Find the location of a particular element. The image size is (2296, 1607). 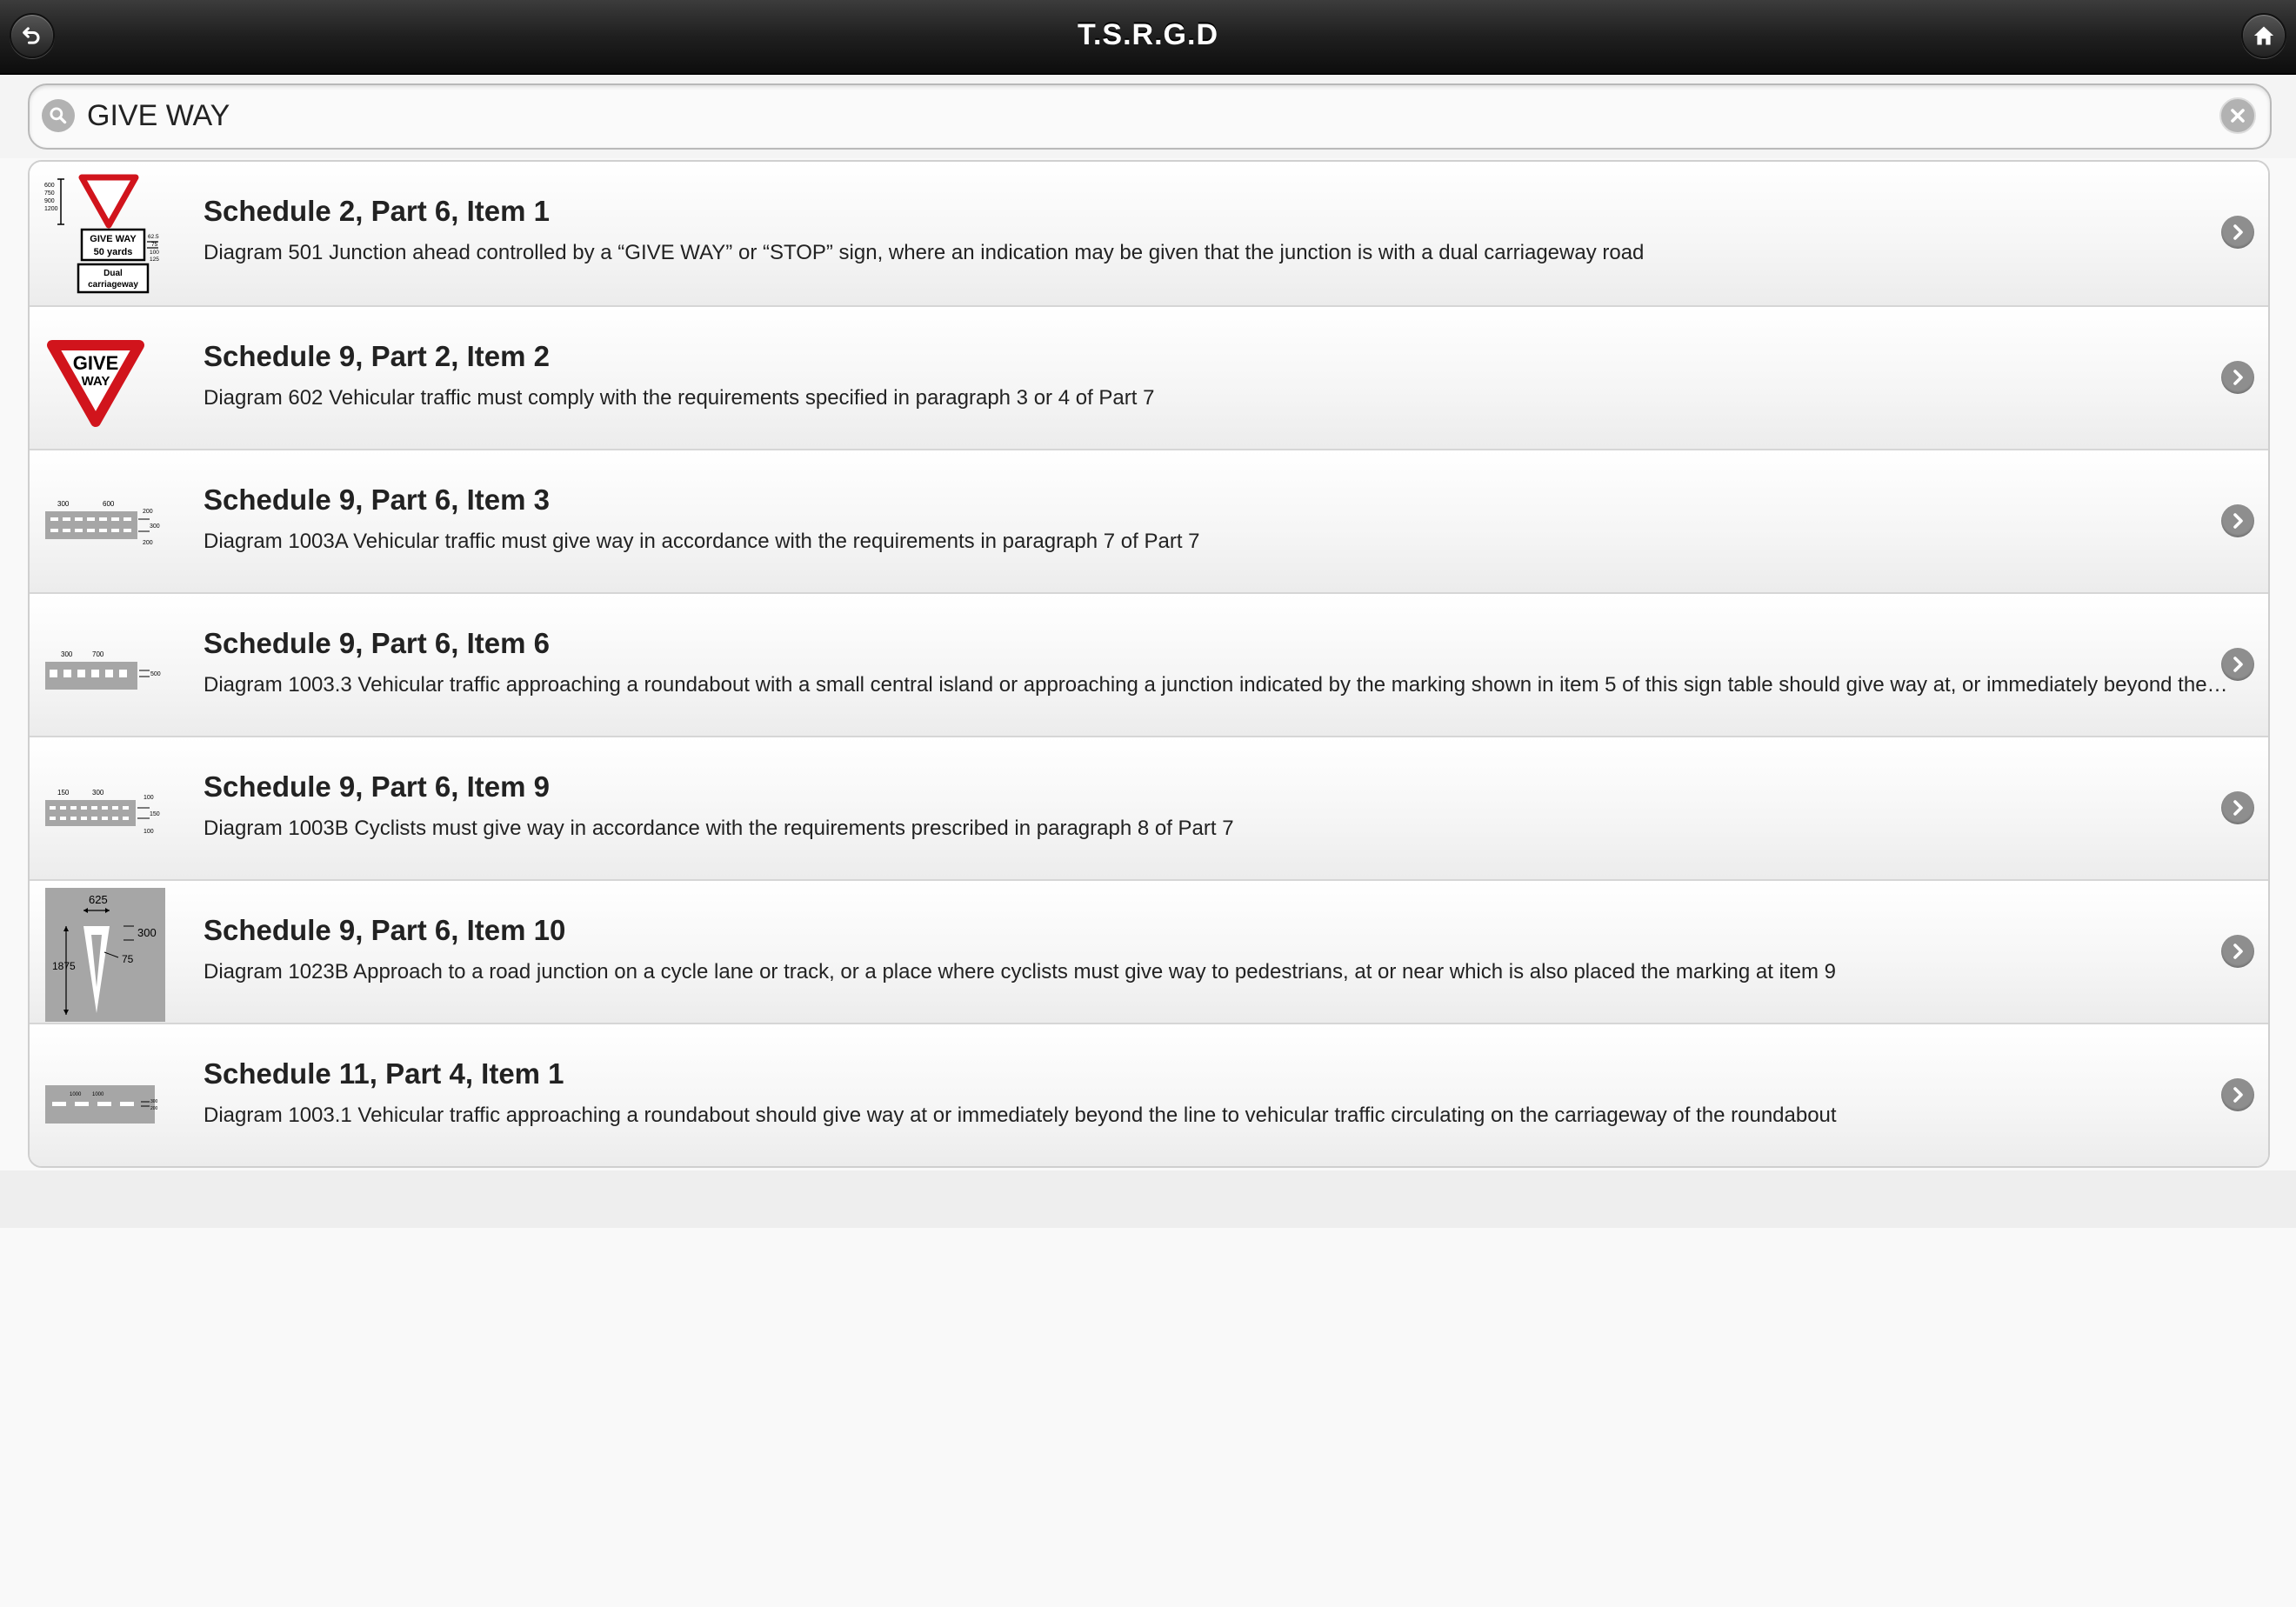

give-way-sign-icon: GIVE WAY is located at coordinates (104, 380).